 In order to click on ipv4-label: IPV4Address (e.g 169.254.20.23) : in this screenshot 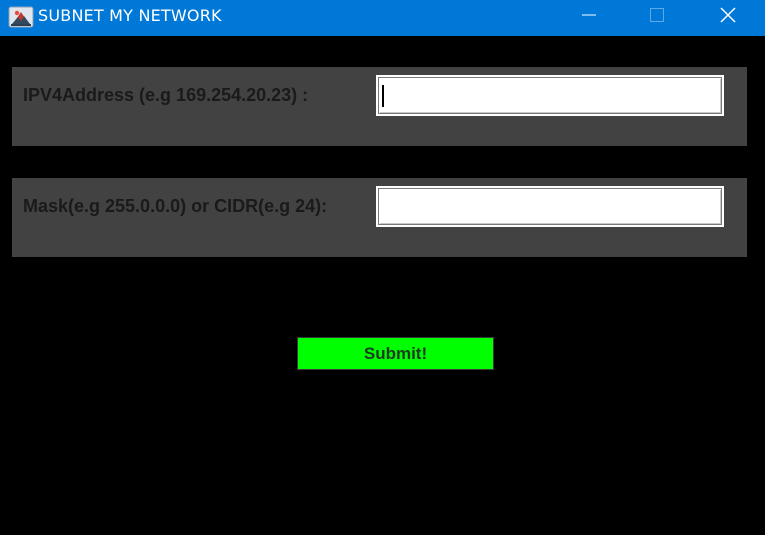, I will do `click(166, 95)`.